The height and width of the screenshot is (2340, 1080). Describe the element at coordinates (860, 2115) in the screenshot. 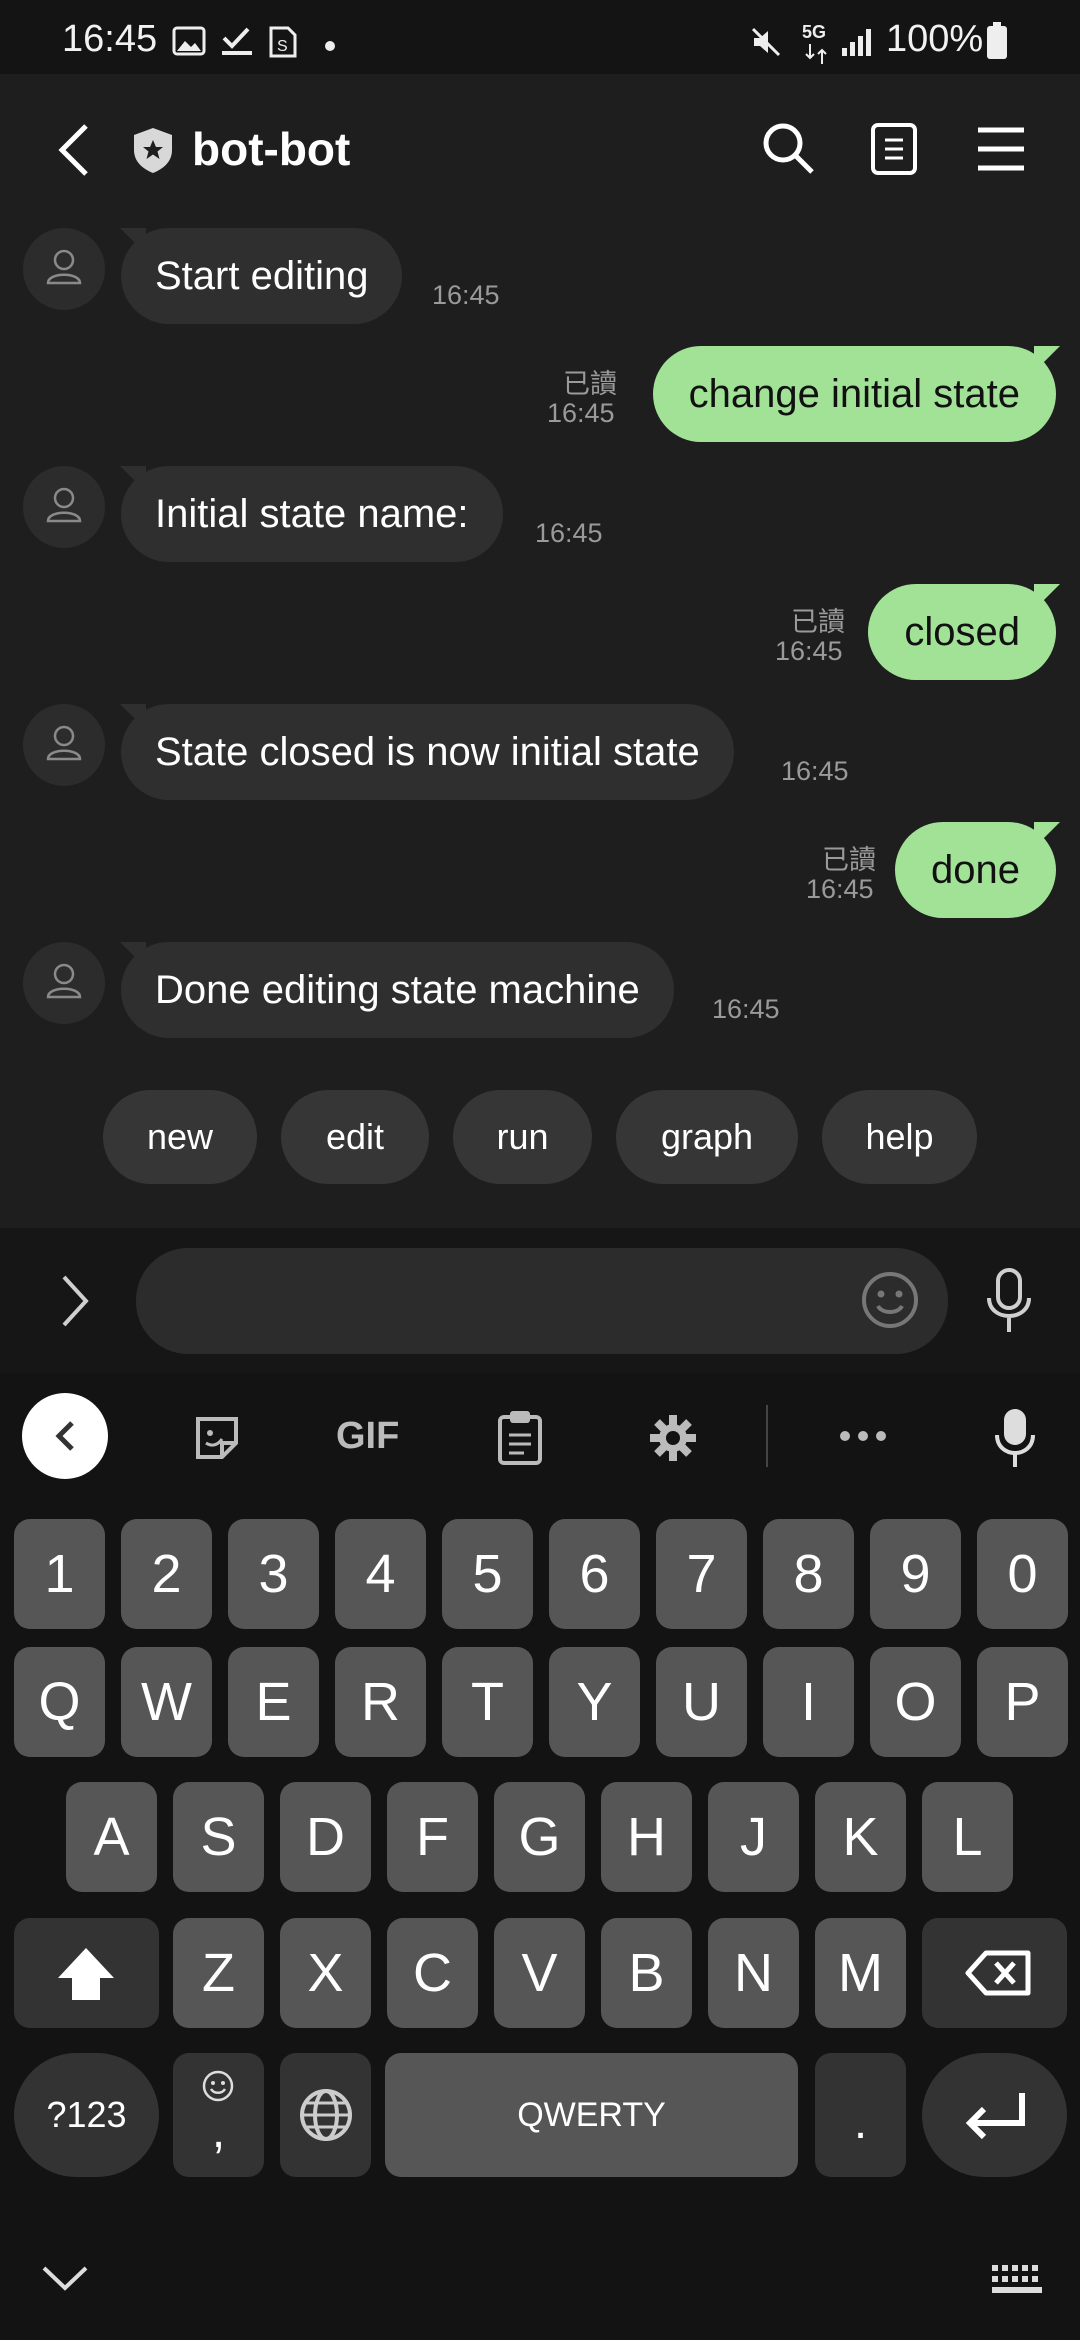

I see `period-key: .` at that location.